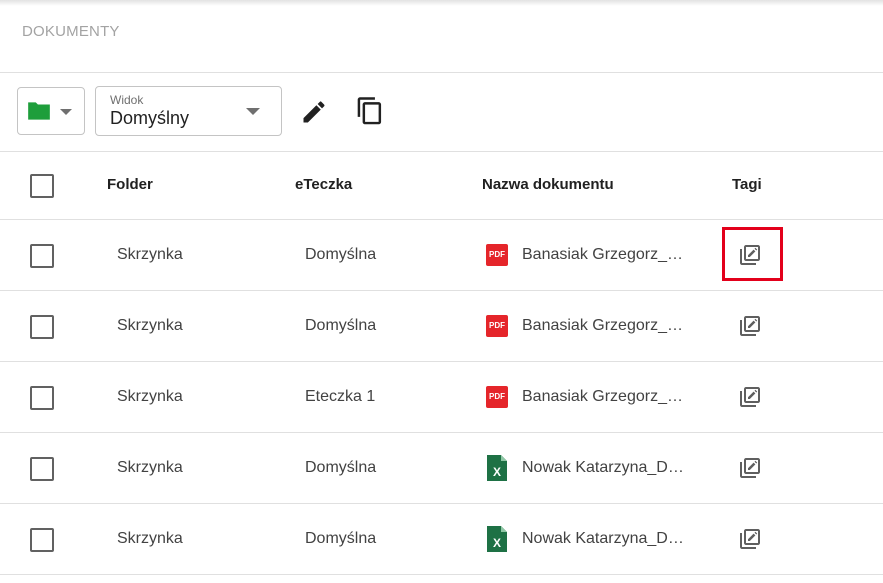 The image size is (883, 583). What do you see at coordinates (323, 184) in the screenshot?
I see `column-header-eteczka: eTeczka` at bounding box center [323, 184].